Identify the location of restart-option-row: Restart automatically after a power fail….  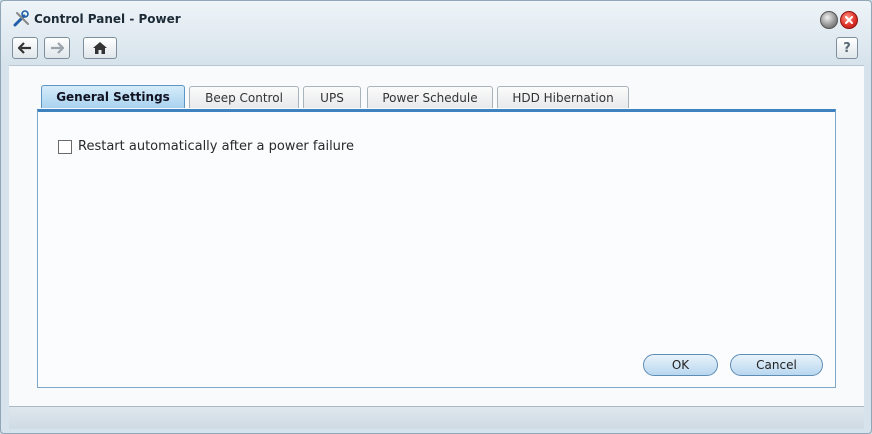
(206, 146).